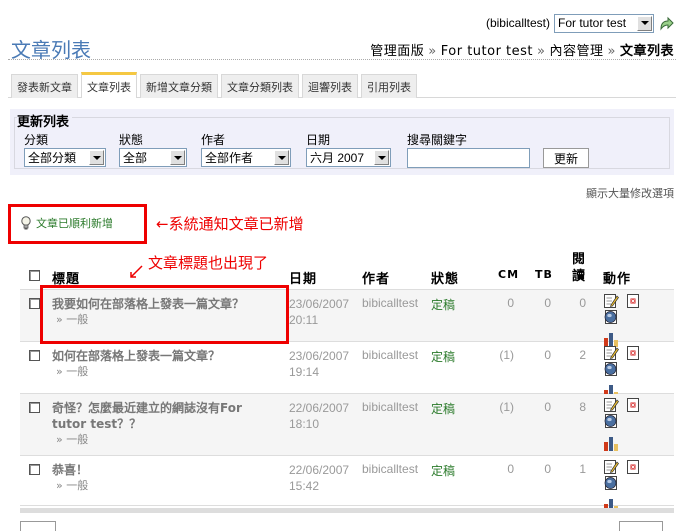  What do you see at coordinates (136, 356) in the screenshot?
I see `post-title: 如何在部落格上發表一篇文章？` at bounding box center [136, 356].